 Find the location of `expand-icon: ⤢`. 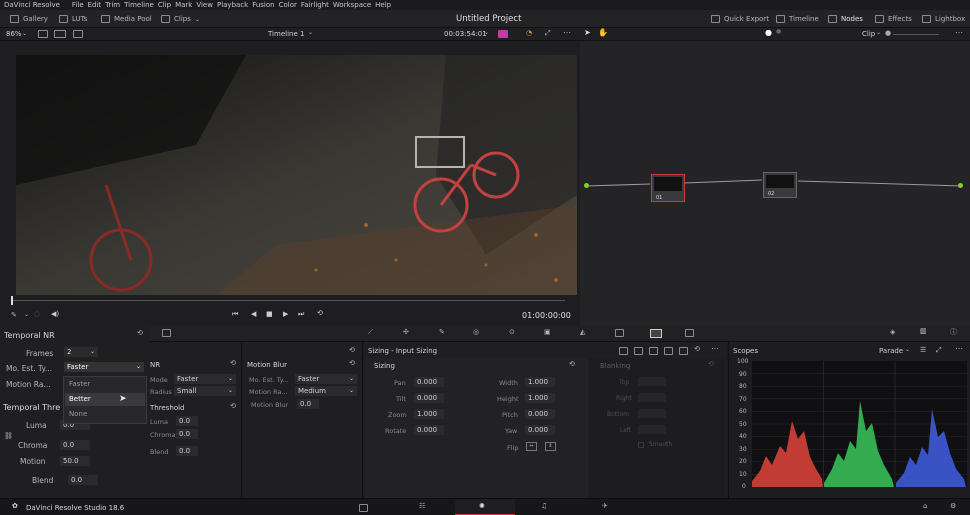

expand-icon: ⤢ is located at coordinates (939, 350).